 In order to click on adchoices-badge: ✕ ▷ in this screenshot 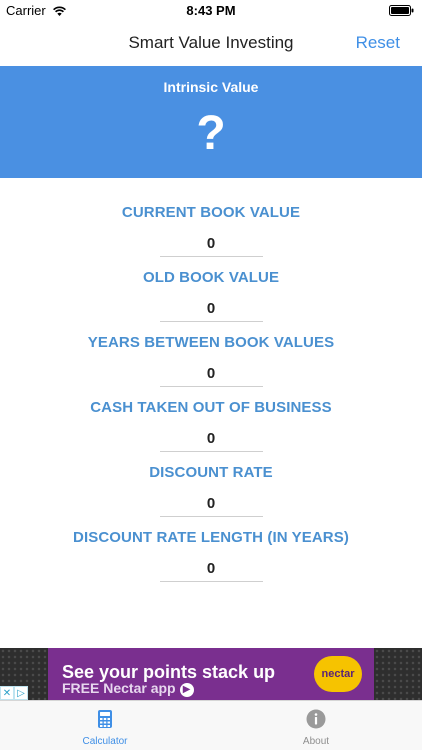, I will do `click(14, 693)`.